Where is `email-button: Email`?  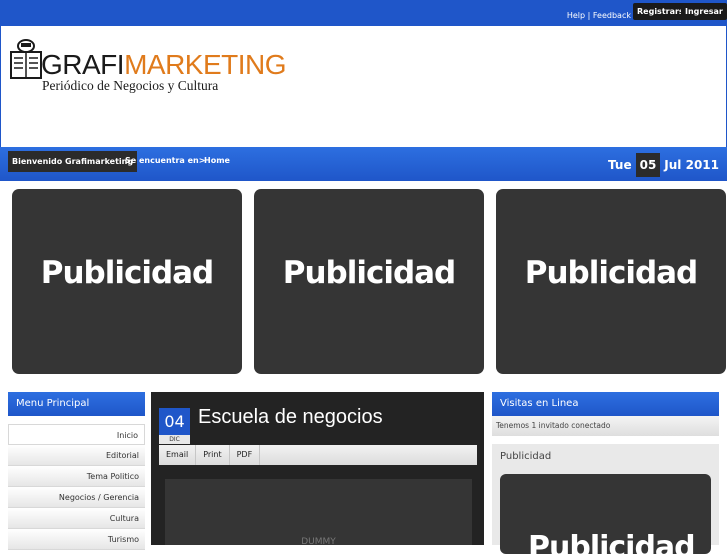 email-button: Email is located at coordinates (178, 455).